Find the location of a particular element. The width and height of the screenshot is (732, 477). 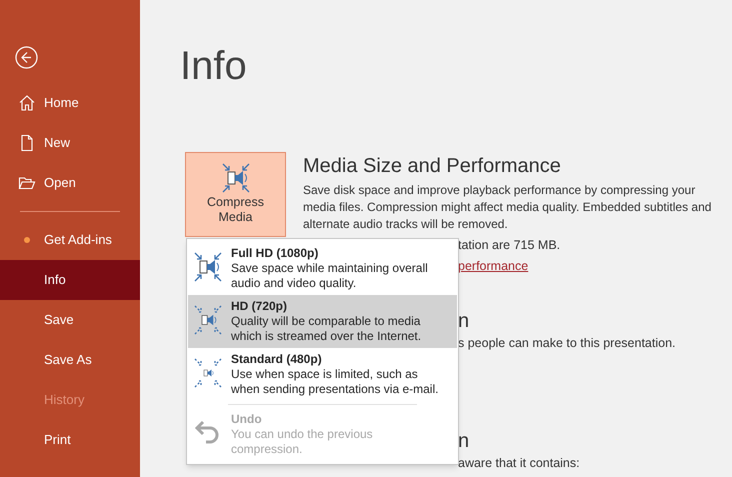

menu-item-title: Full HD (1080p) is located at coordinates (275, 253).